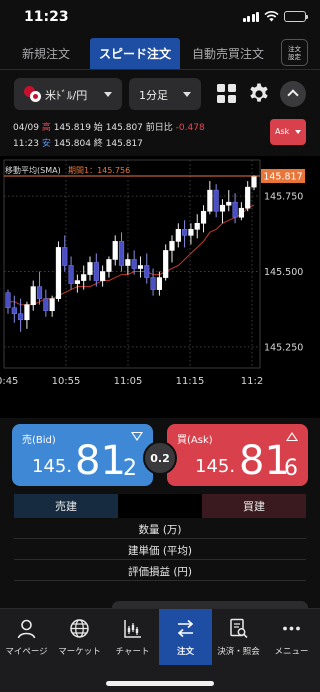 This screenshot has width=320, height=692. I want to click on sell-label: 売(Bid), so click(39, 440).